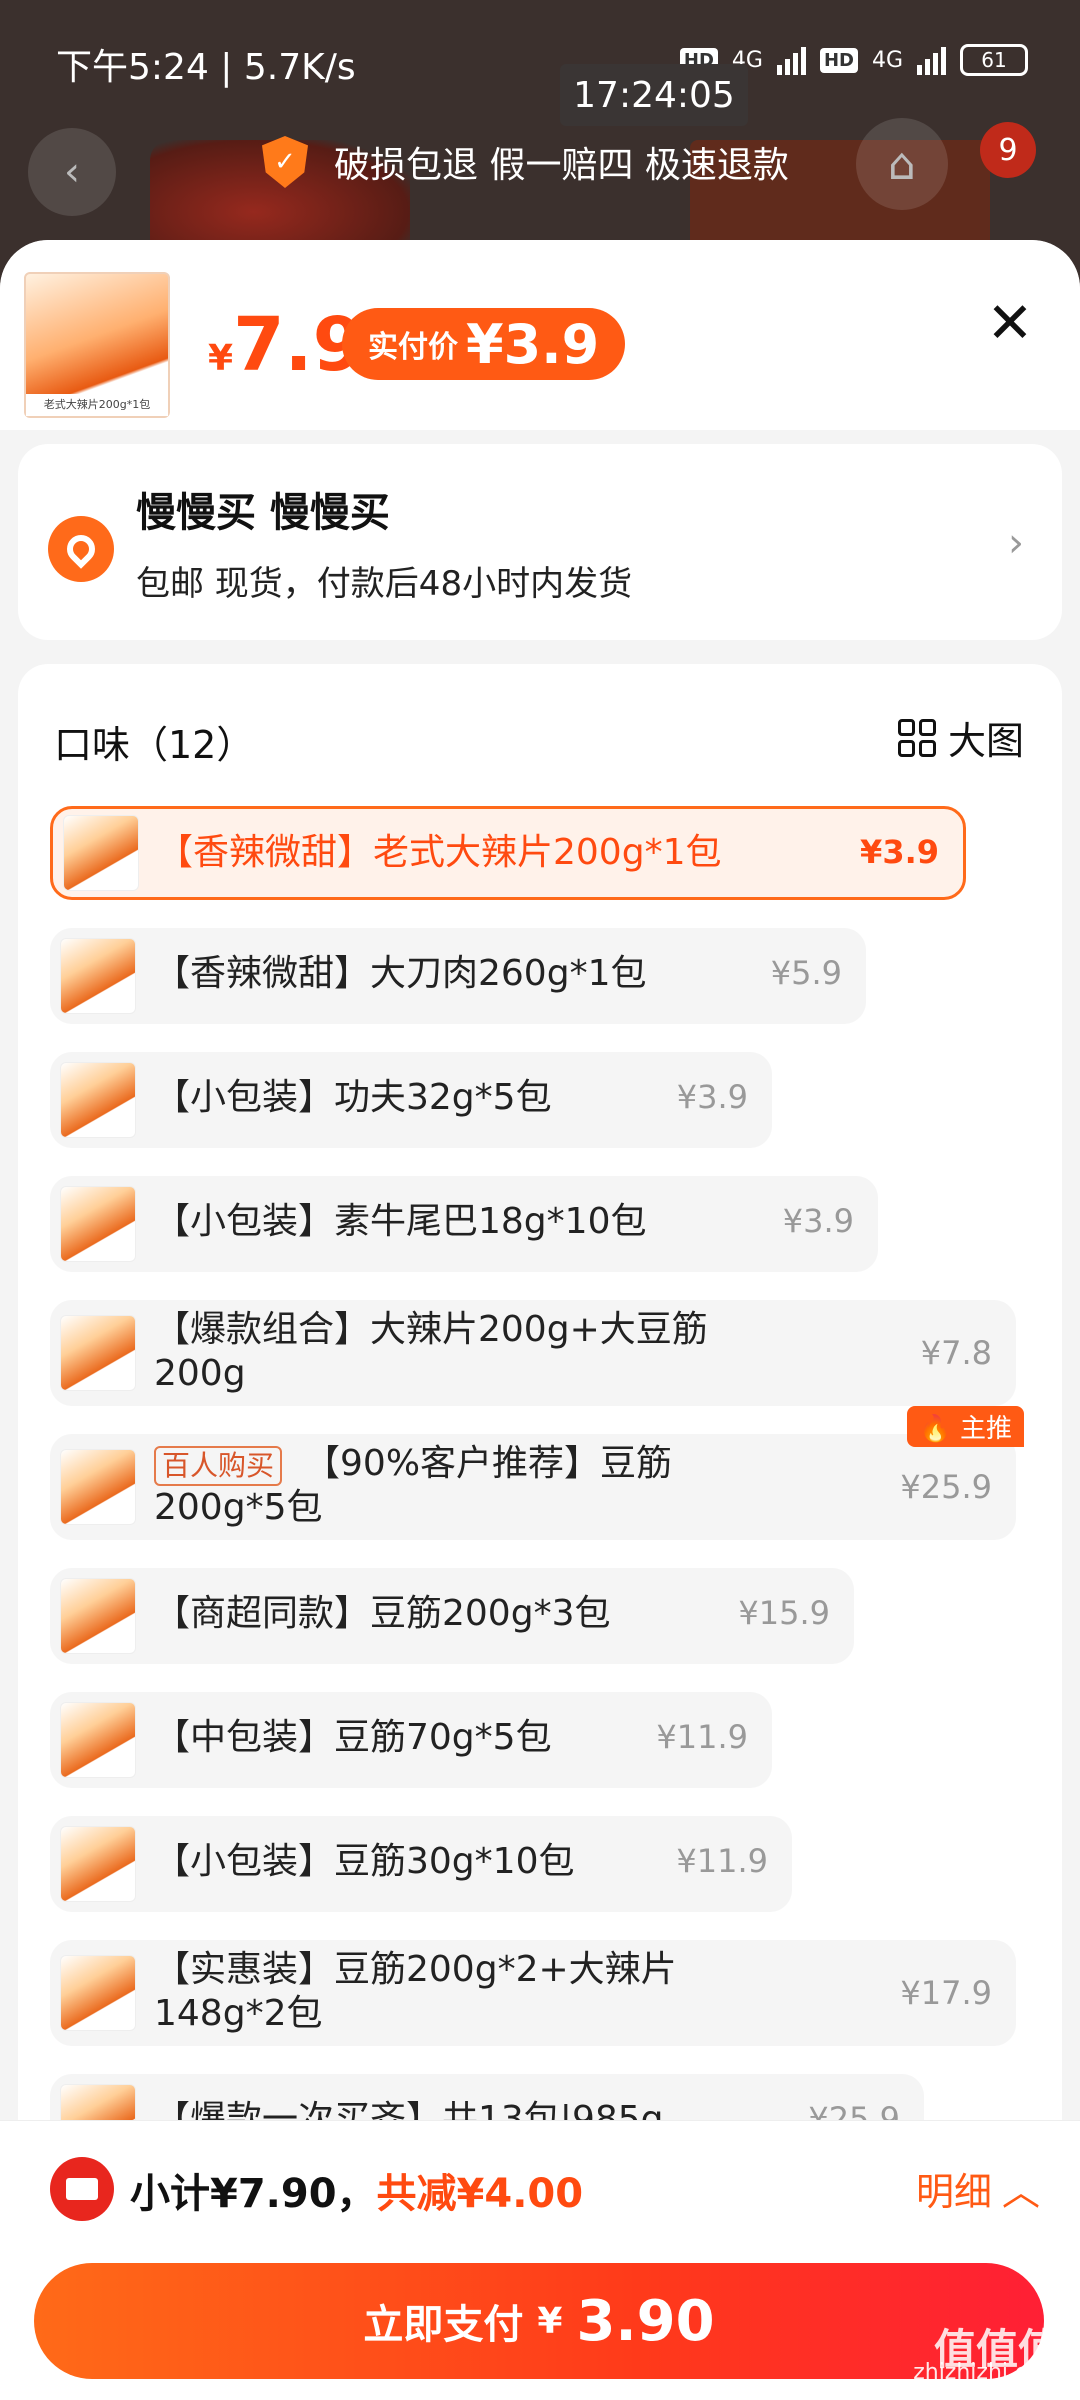  I want to click on address-card: 慢慢买 慢慢买 包邮 现货，付款后48小时内发货 ›, so click(540, 542).